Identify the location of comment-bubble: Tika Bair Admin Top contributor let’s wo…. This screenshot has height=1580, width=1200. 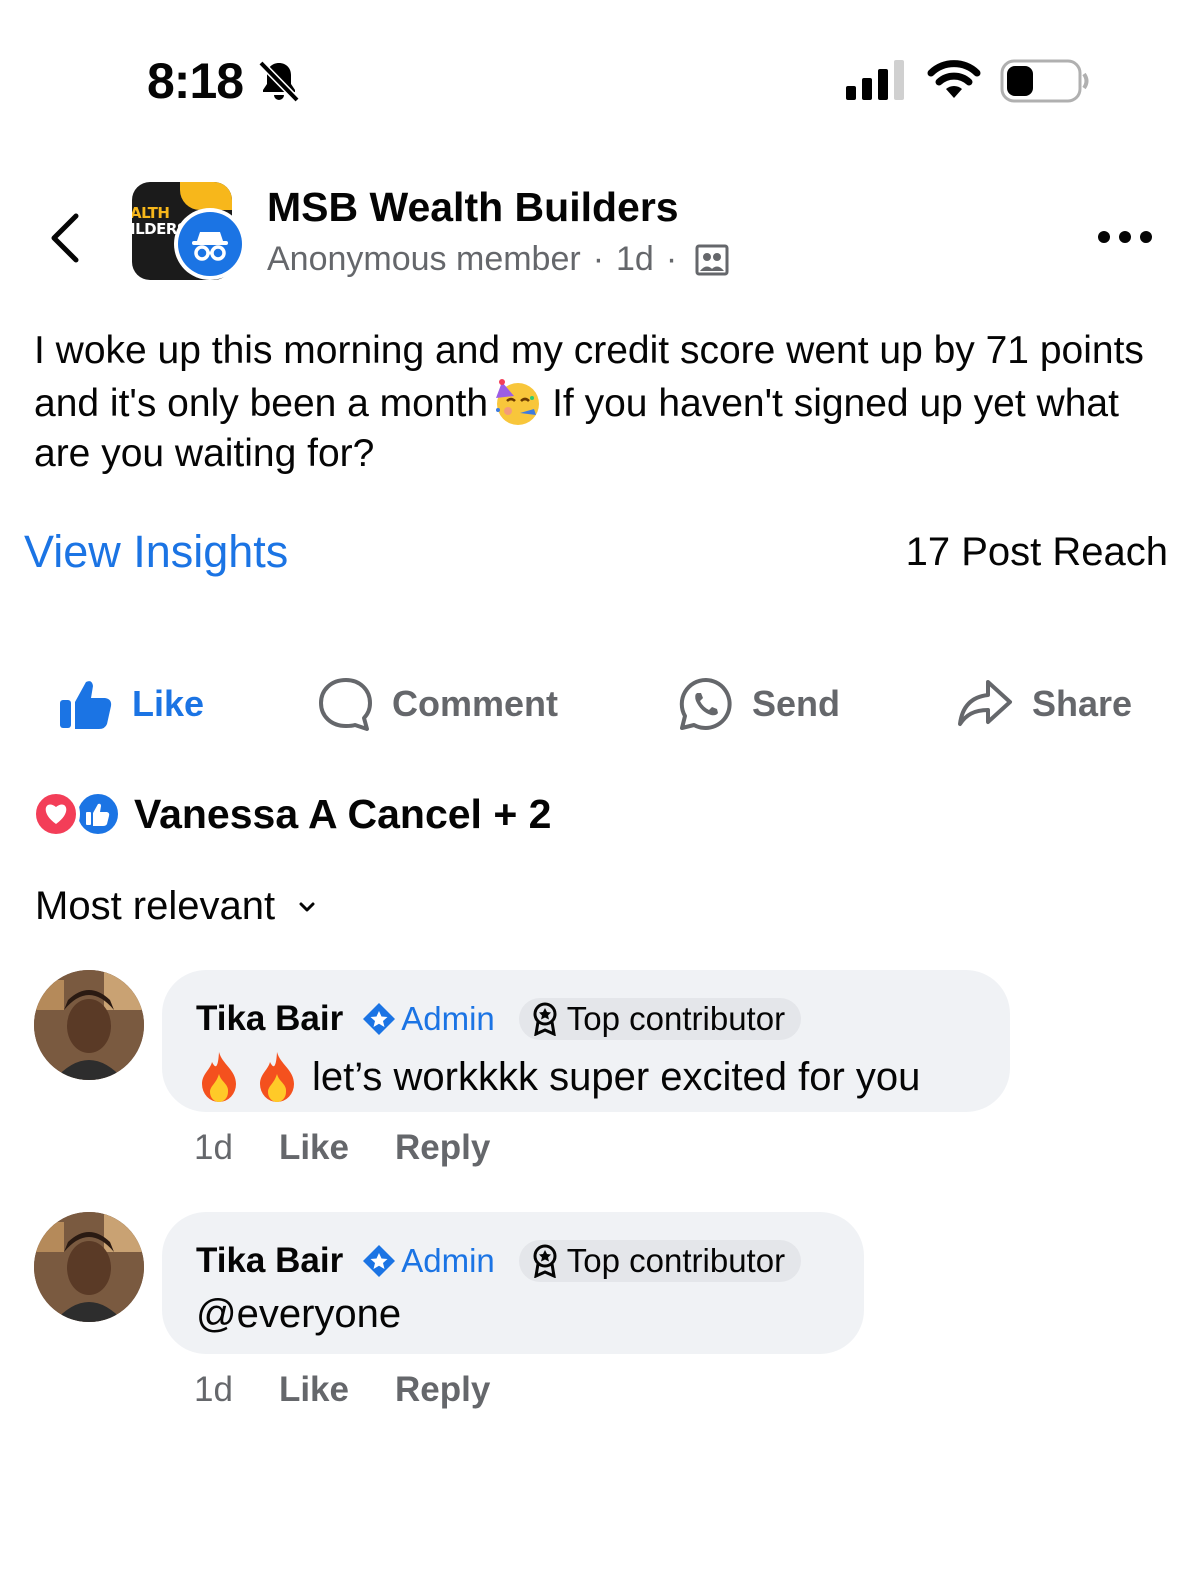
(586, 1041).